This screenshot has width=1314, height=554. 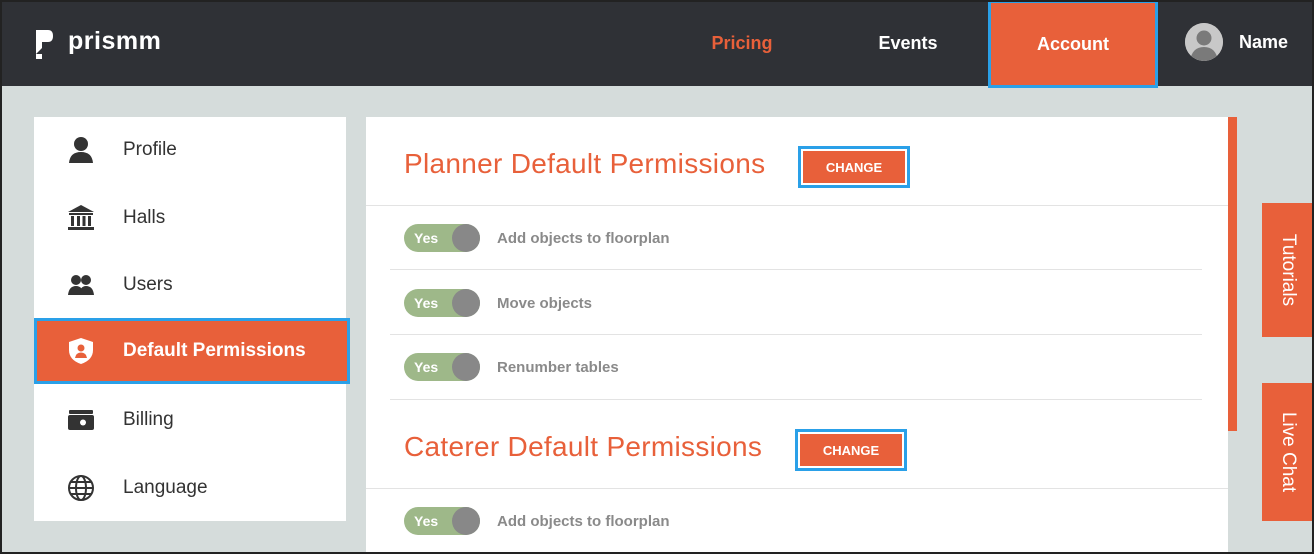 I want to click on sidebar-item-billing: Billing, so click(x=190, y=420).